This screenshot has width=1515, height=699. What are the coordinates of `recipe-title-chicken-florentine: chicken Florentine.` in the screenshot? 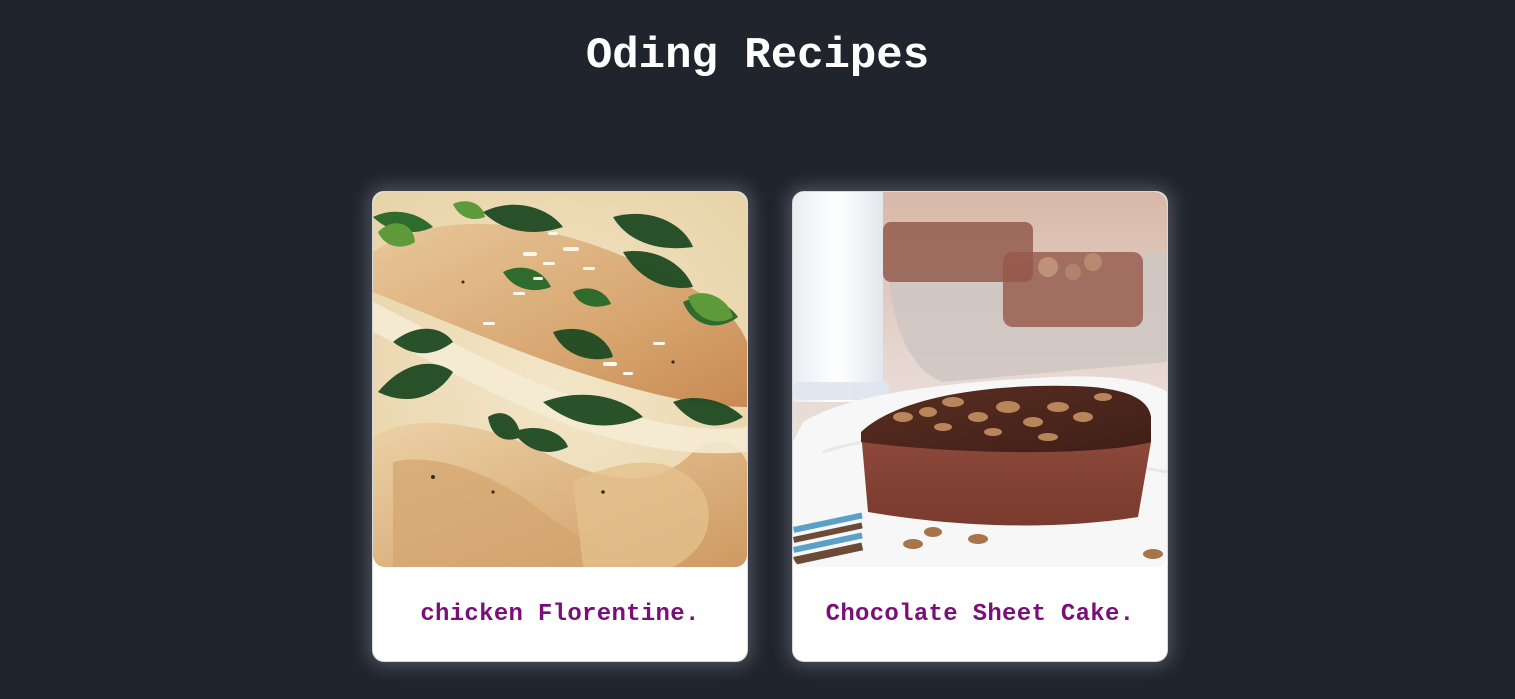 It's located at (560, 614).